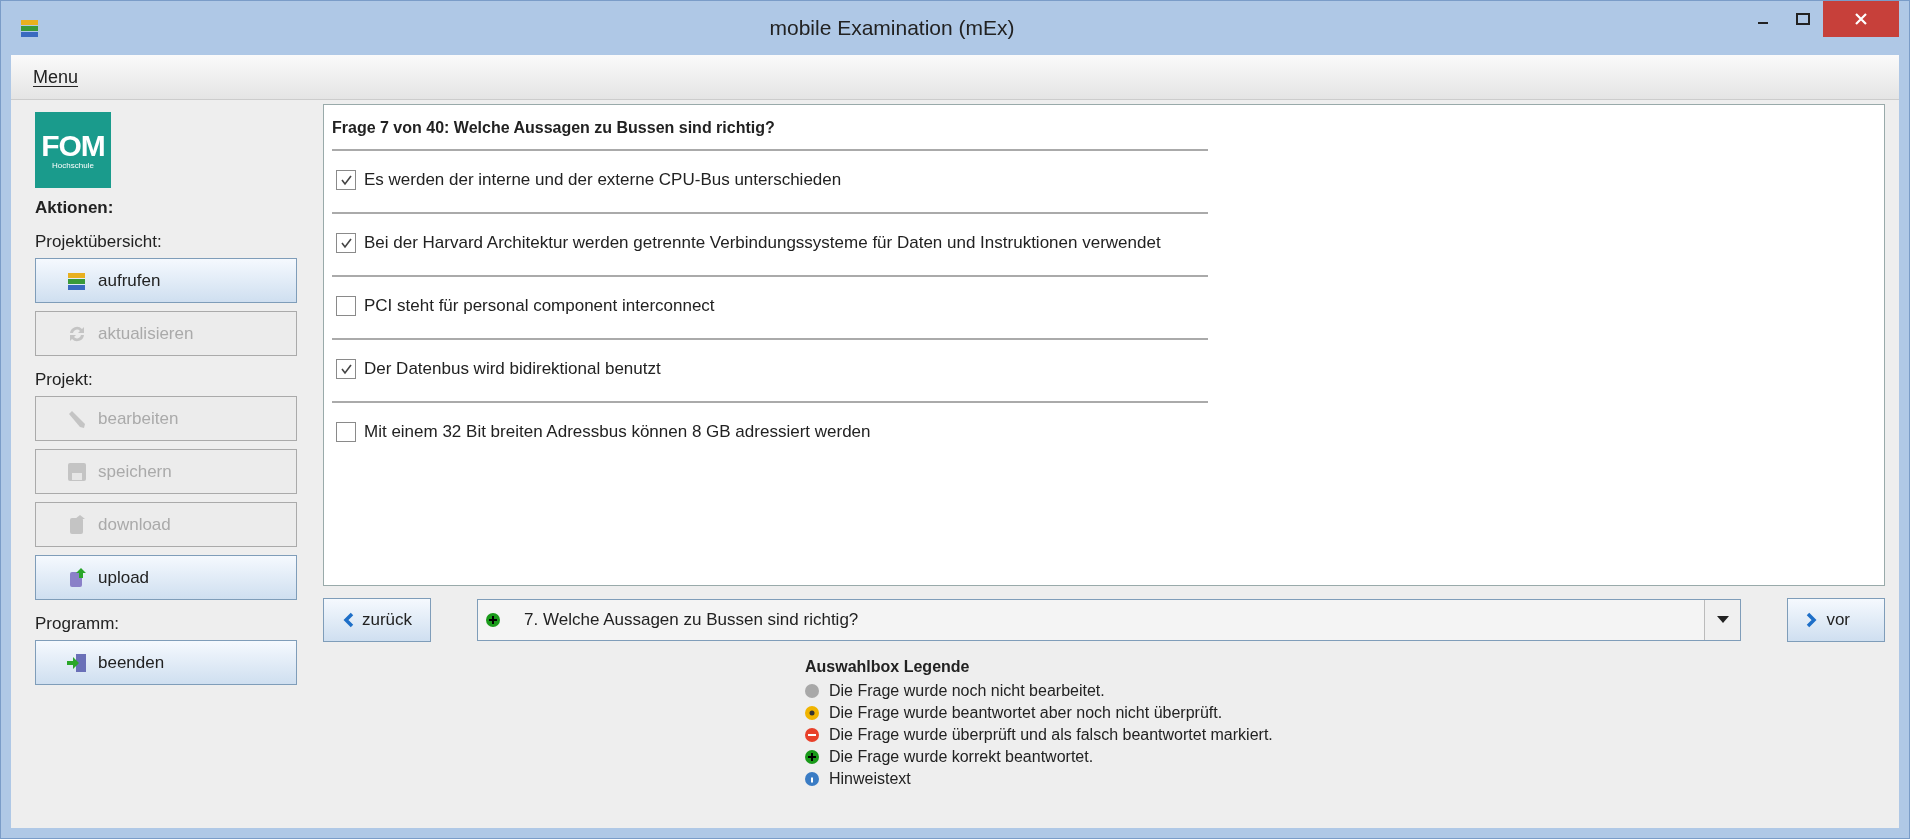  What do you see at coordinates (1109, 620) in the screenshot?
I see `question-dropdown: 7. Welche Aussagen zu Bussen sind richtig?` at bounding box center [1109, 620].